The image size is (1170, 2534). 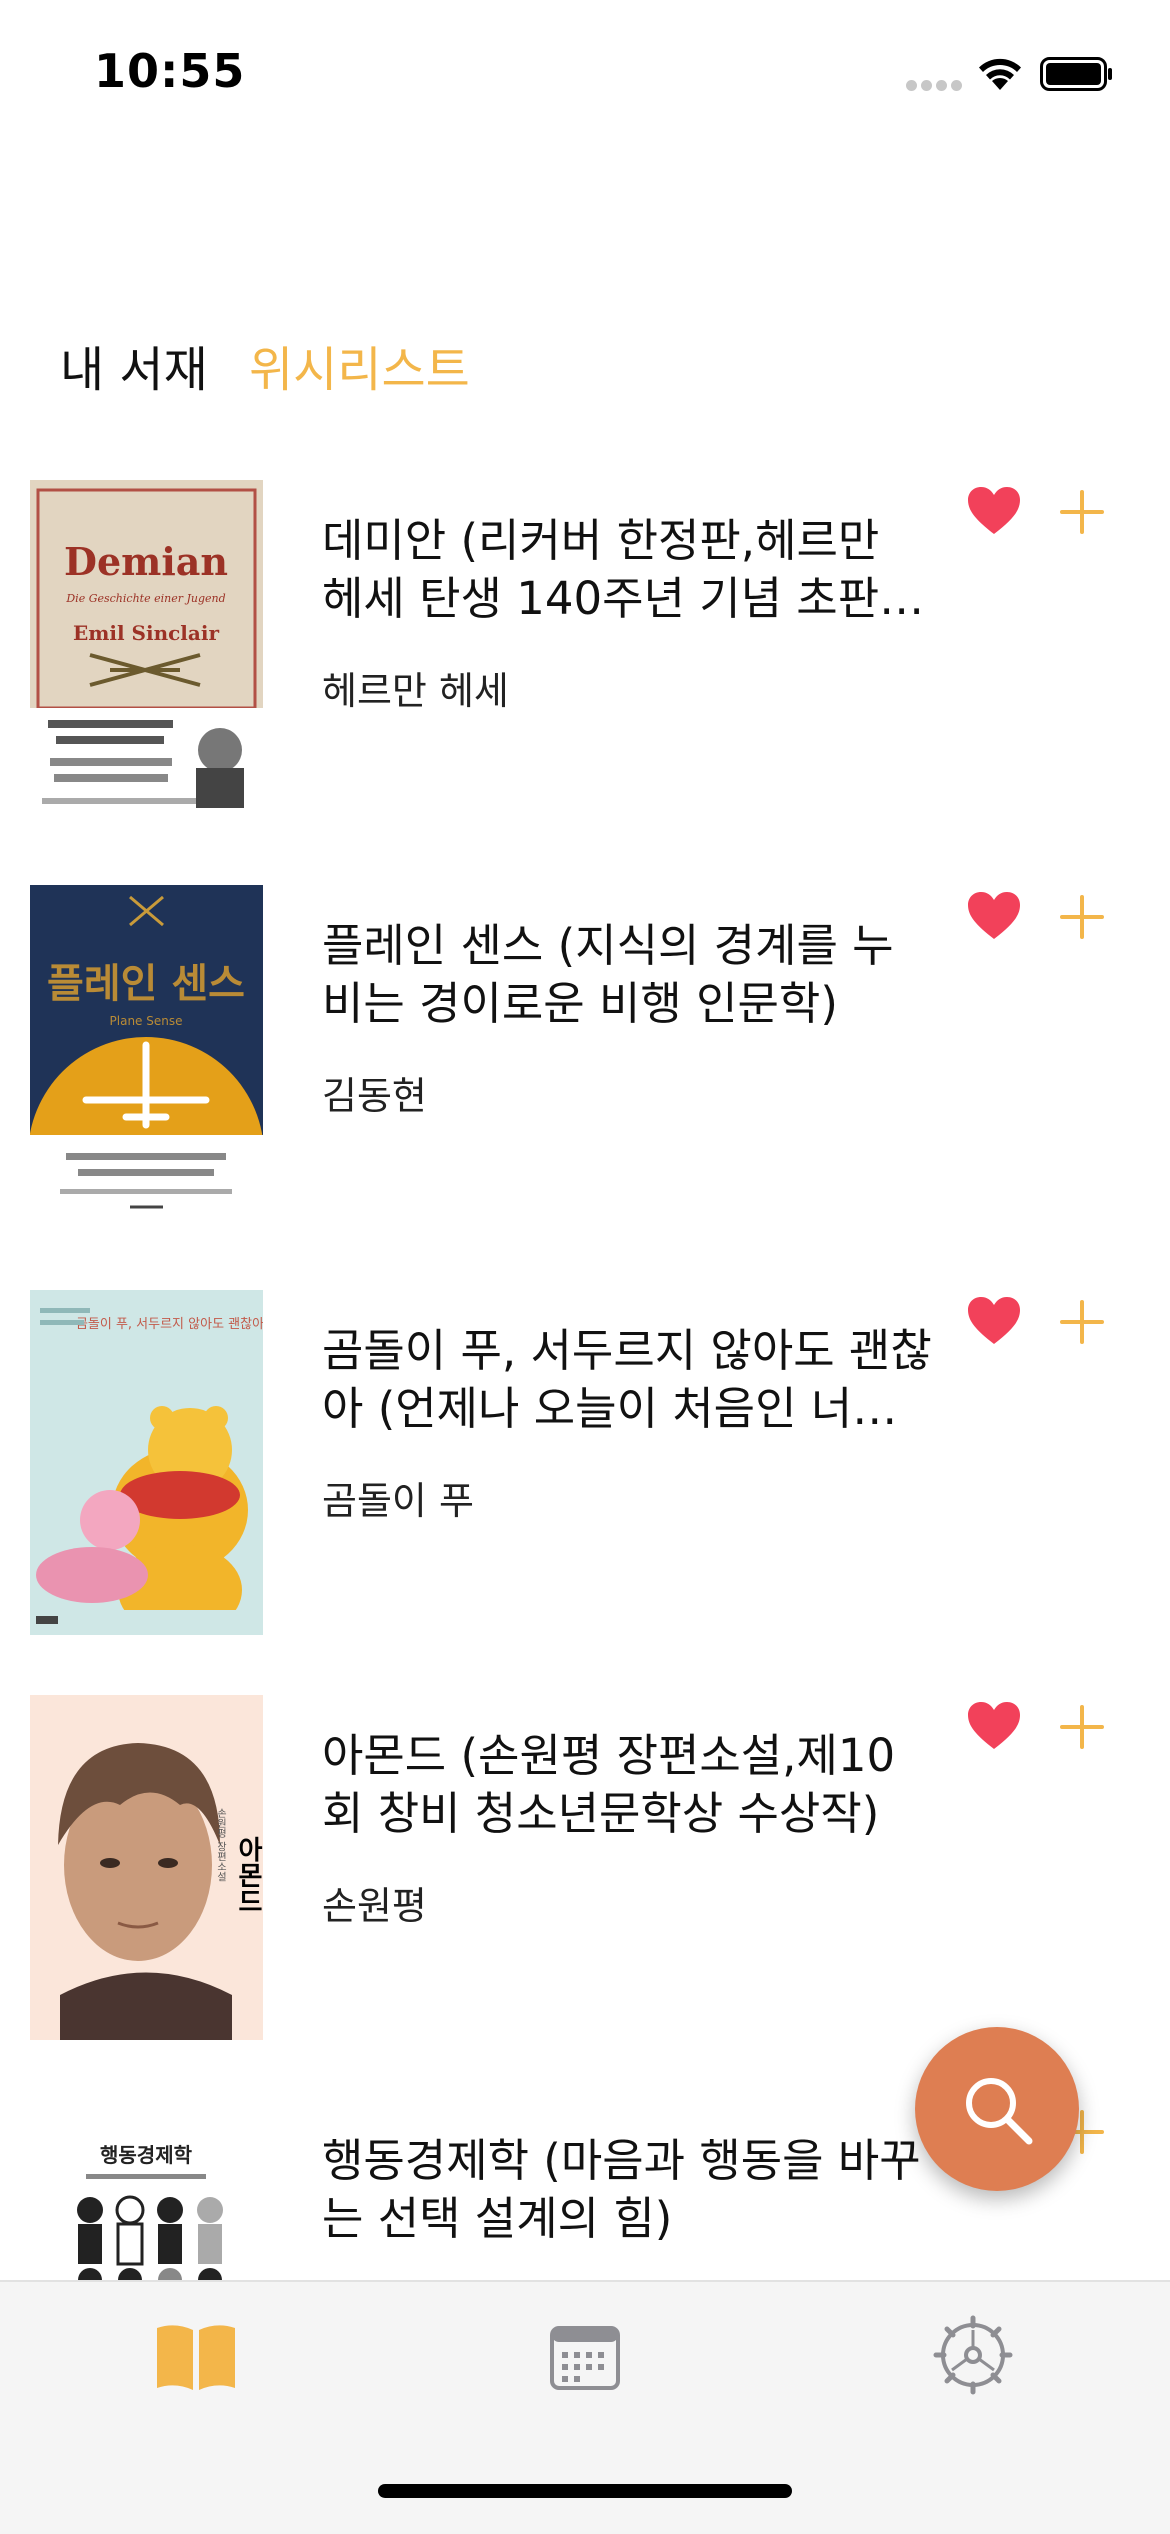 What do you see at coordinates (196, 2355) in the screenshot?
I see `book-icon` at bounding box center [196, 2355].